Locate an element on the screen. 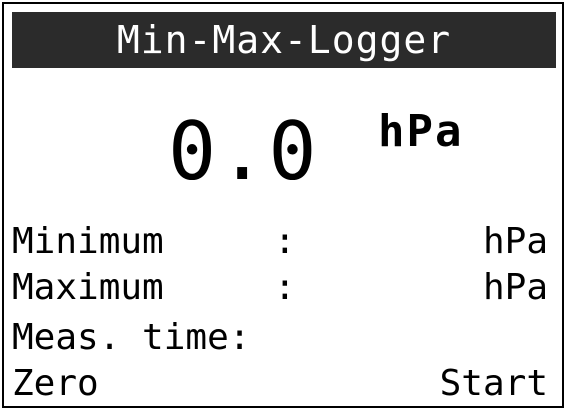 The width and height of the screenshot is (568, 412). maximum-row: Maximum : hPa is located at coordinates (280, 288).